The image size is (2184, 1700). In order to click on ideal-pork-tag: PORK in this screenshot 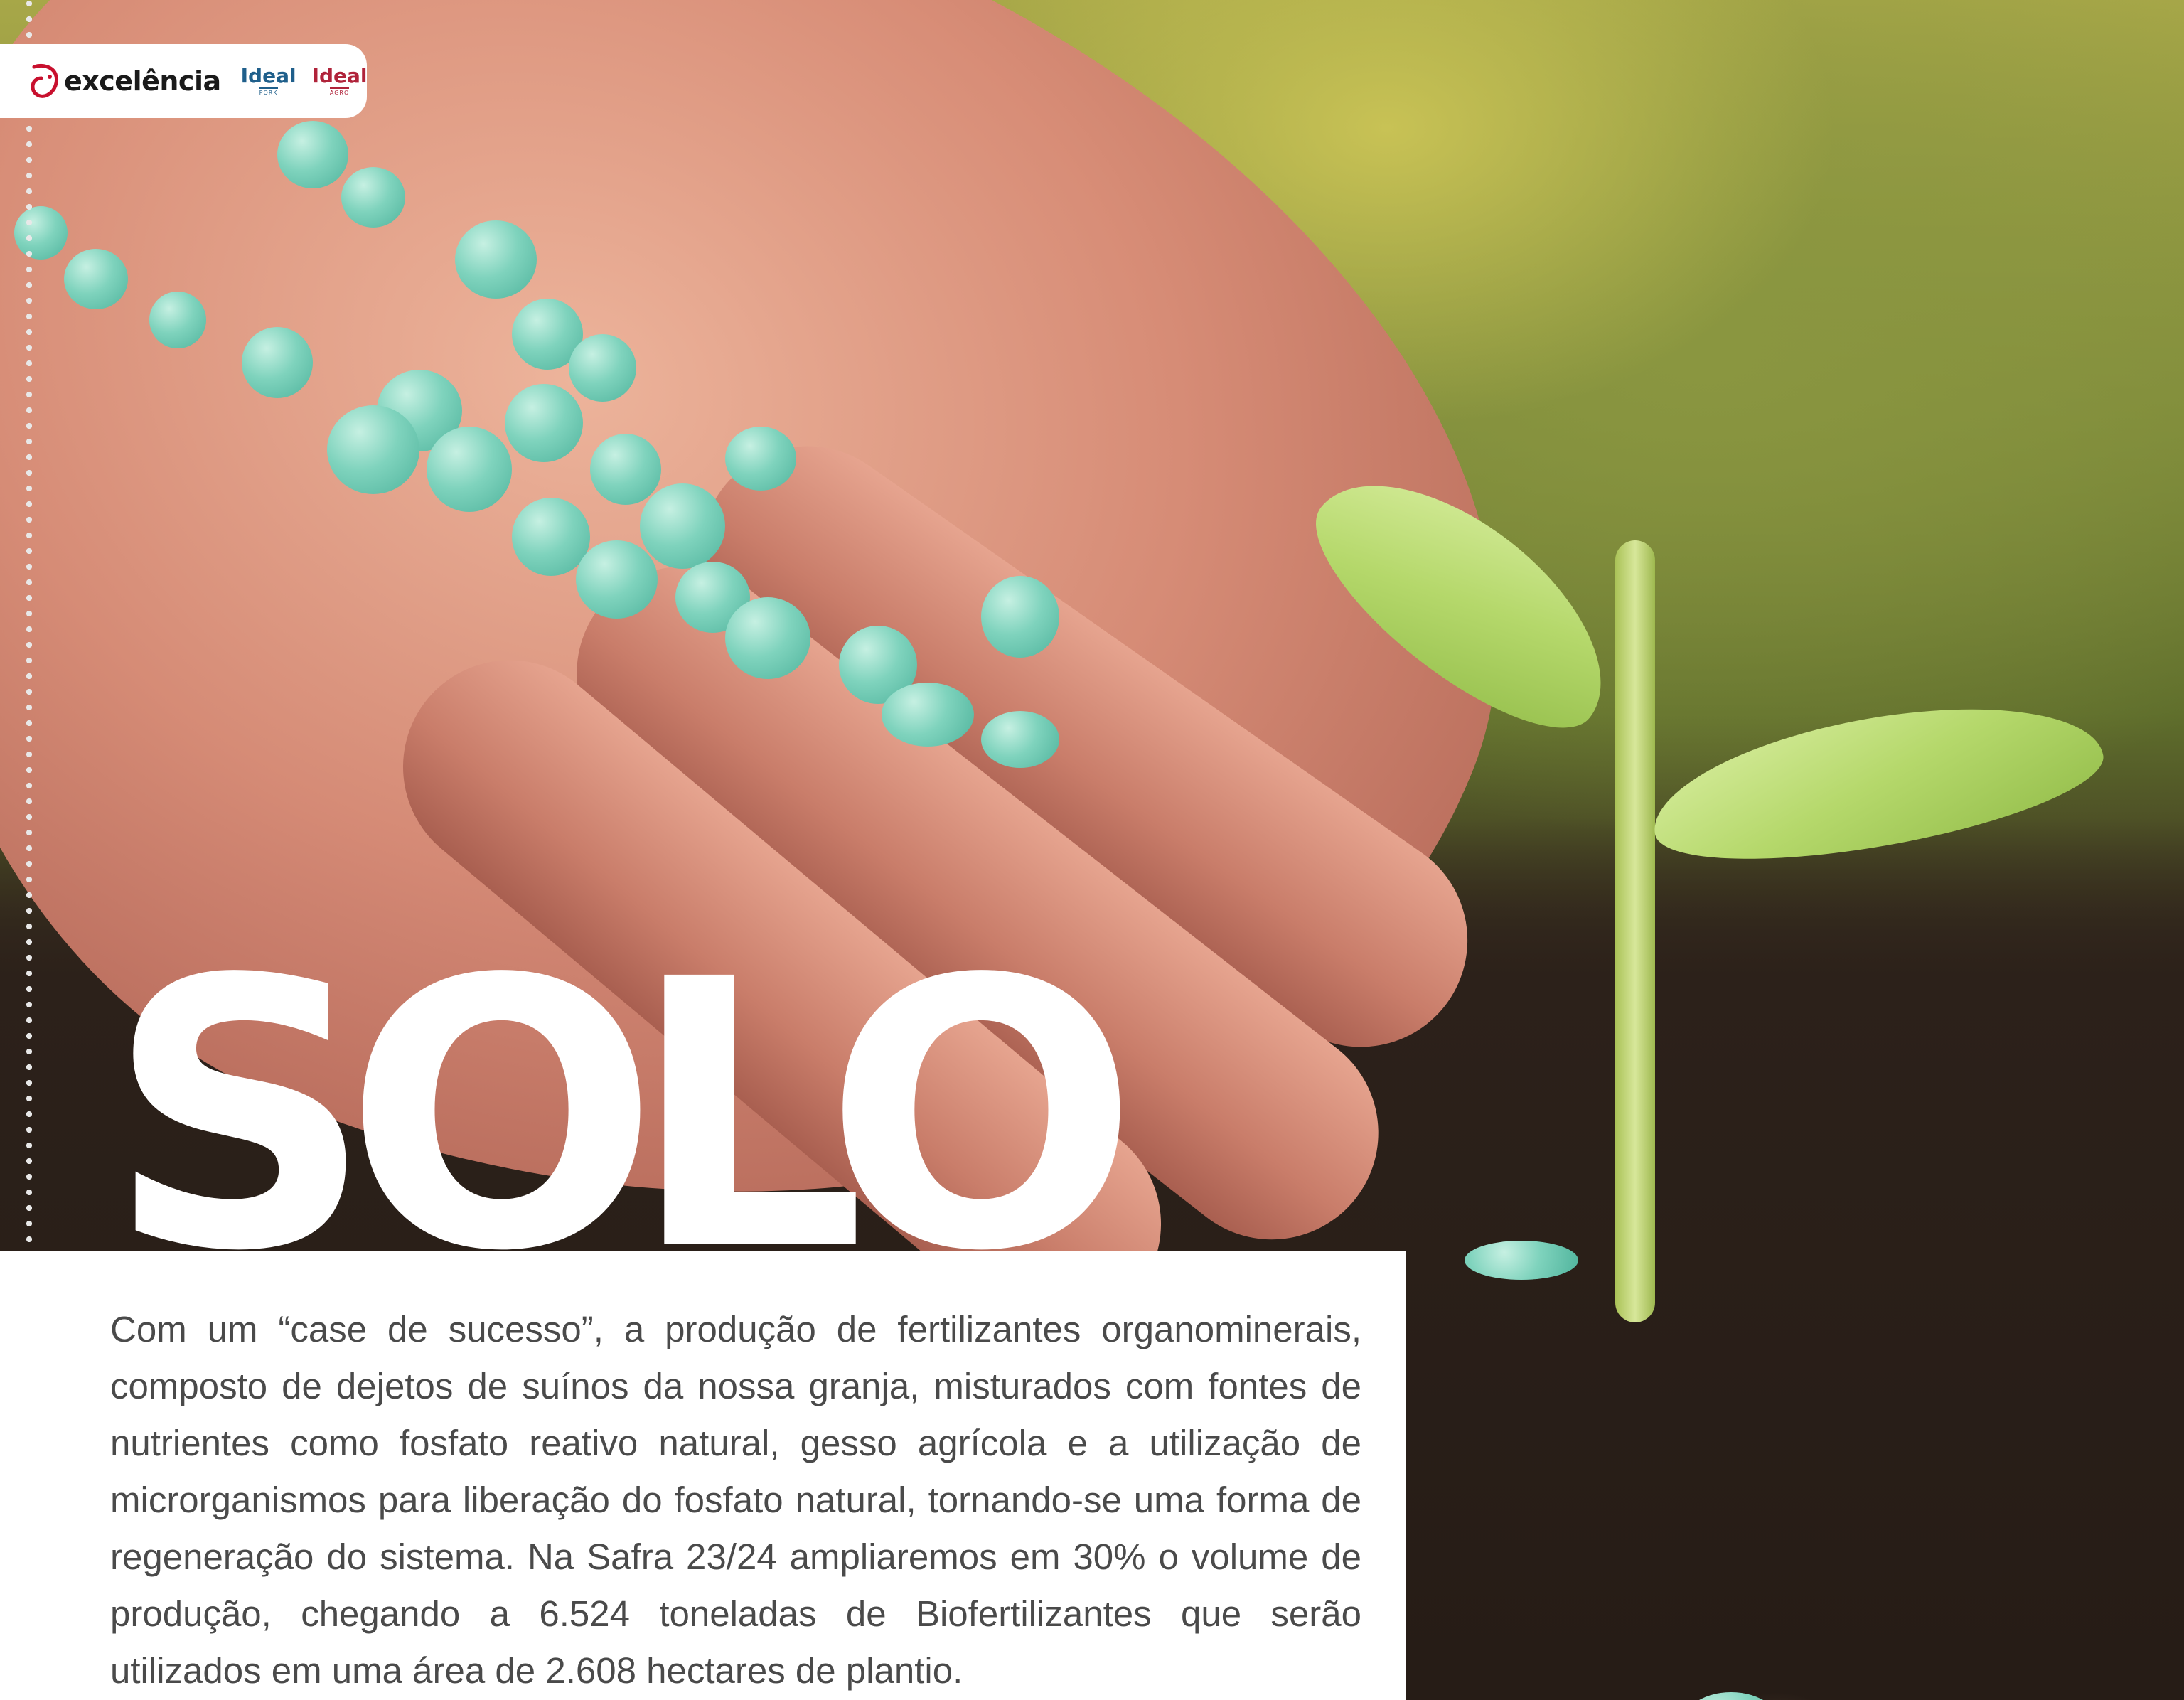, I will do `click(268, 91)`.